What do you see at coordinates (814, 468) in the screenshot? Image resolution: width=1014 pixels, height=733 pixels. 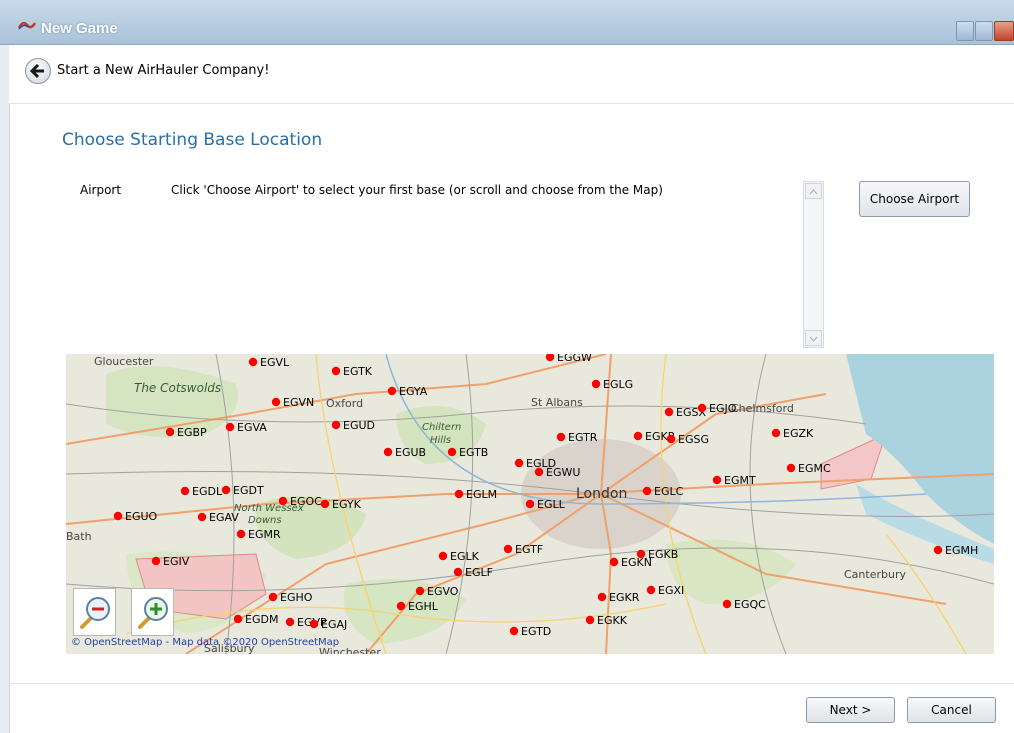 I see `airport-code-label: EGMC` at bounding box center [814, 468].